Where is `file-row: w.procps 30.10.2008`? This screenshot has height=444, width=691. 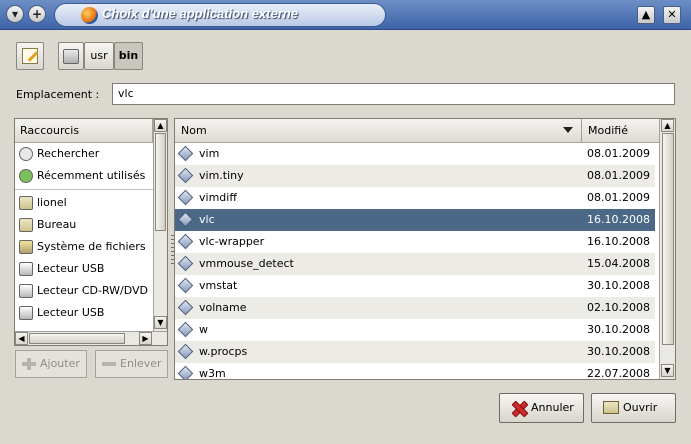
file-row: w.procps 30.10.2008 is located at coordinates (415, 352).